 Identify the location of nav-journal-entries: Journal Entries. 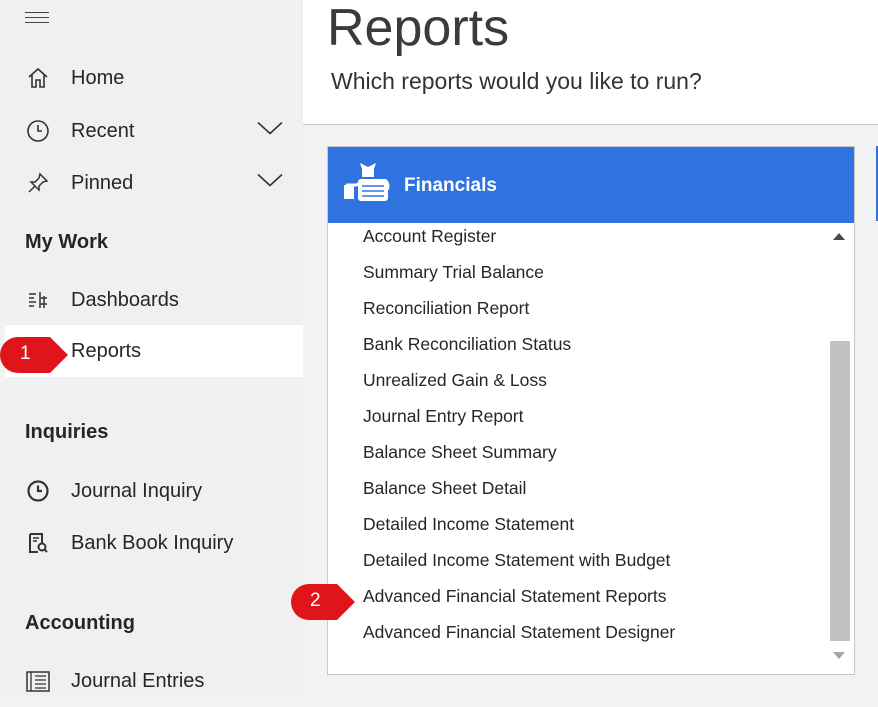
(154, 681).